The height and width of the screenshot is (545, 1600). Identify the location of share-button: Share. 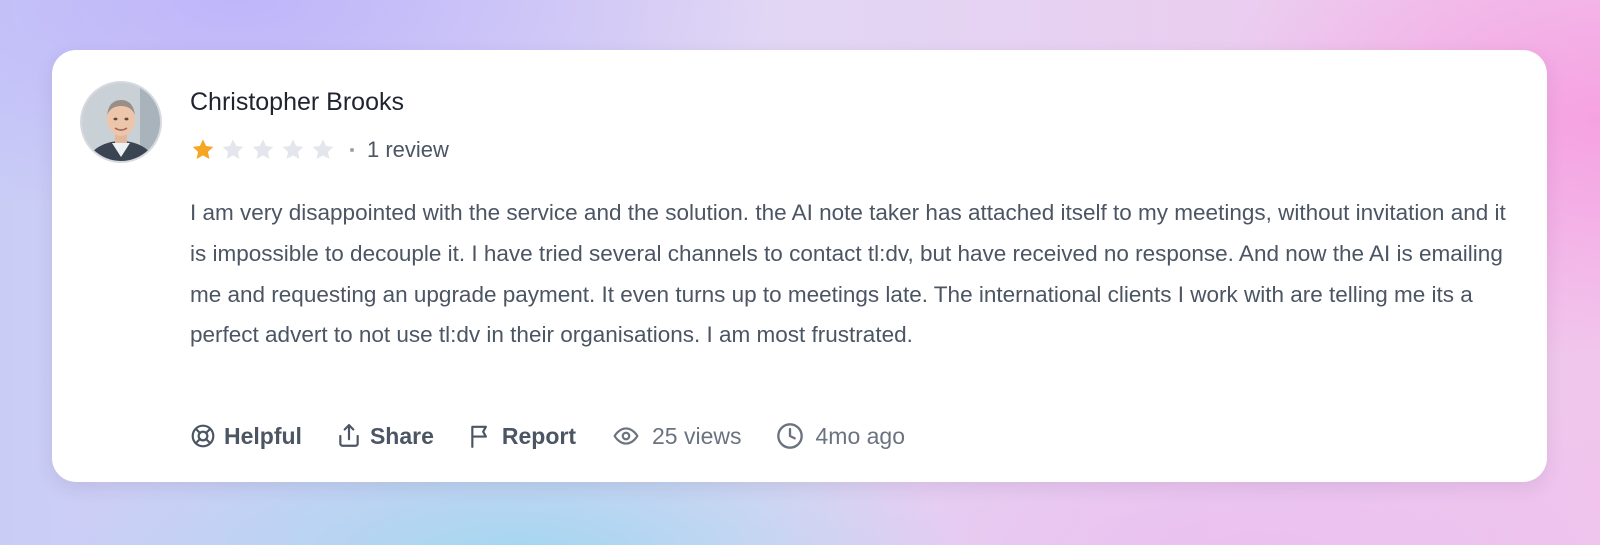
(385, 436).